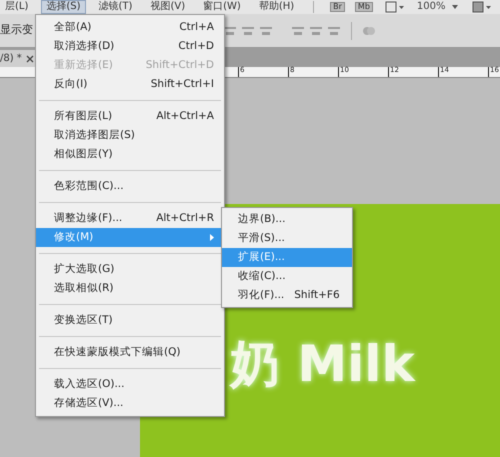 Image resolution: width=500 pixels, height=457 pixels. I want to click on submenu-arrow-icon, so click(212, 237).